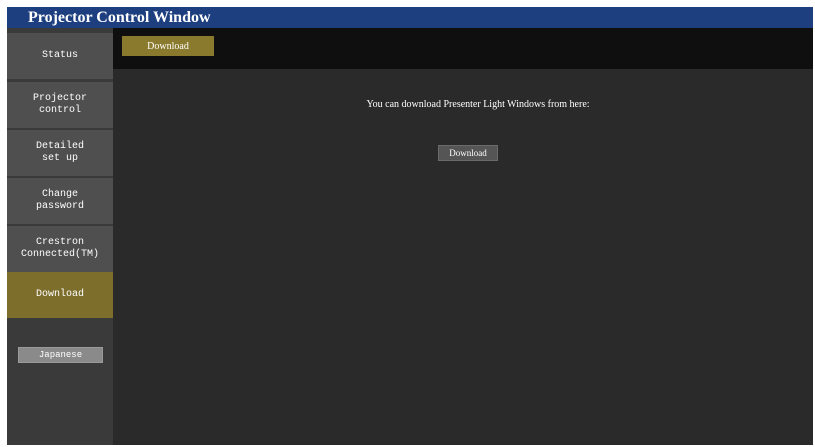 The width and height of the screenshot is (815, 447). Describe the element at coordinates (60, 295) in the screenshot. I see `sidebar-item-download: Download` at that location.